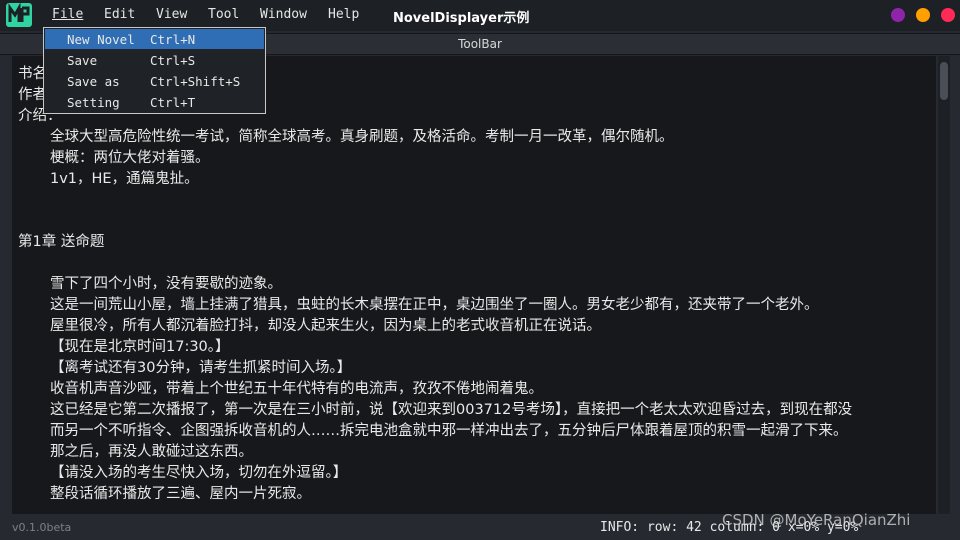 The height and width of the screenshot is (540, 960). I want to click on text-line: 屋里很冷，所有人都沉着脸打抖，却没人起来生火，因为桌上的老式收音机正在说话。, so click(325, 326).